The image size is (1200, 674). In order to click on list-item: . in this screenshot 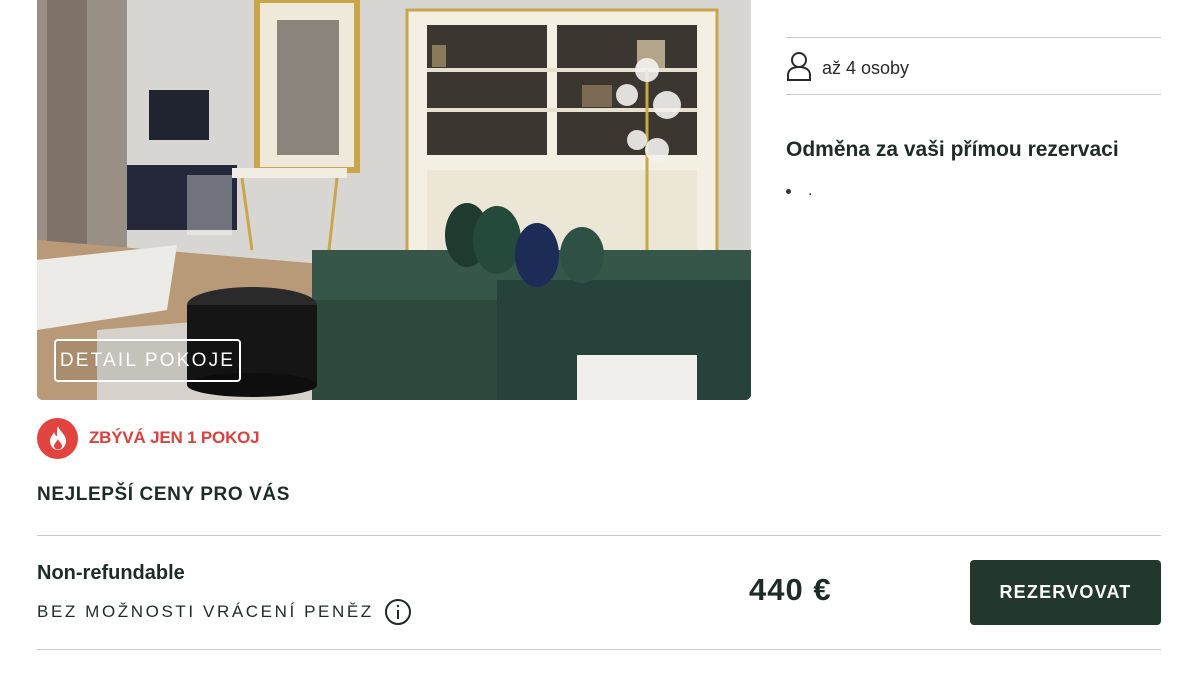, I will do `click(799, 191)`.